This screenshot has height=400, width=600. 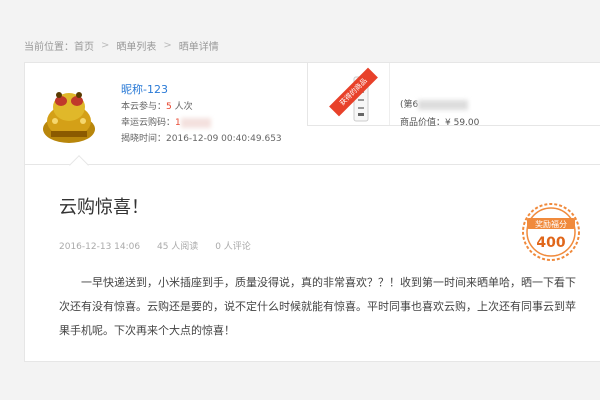 What do you see at coordinates (453, 95) in the screenshot?
I see `product-box: 获得的商品 (第6 商品价值：¥ 59.00` at bounding box center [453, 95].